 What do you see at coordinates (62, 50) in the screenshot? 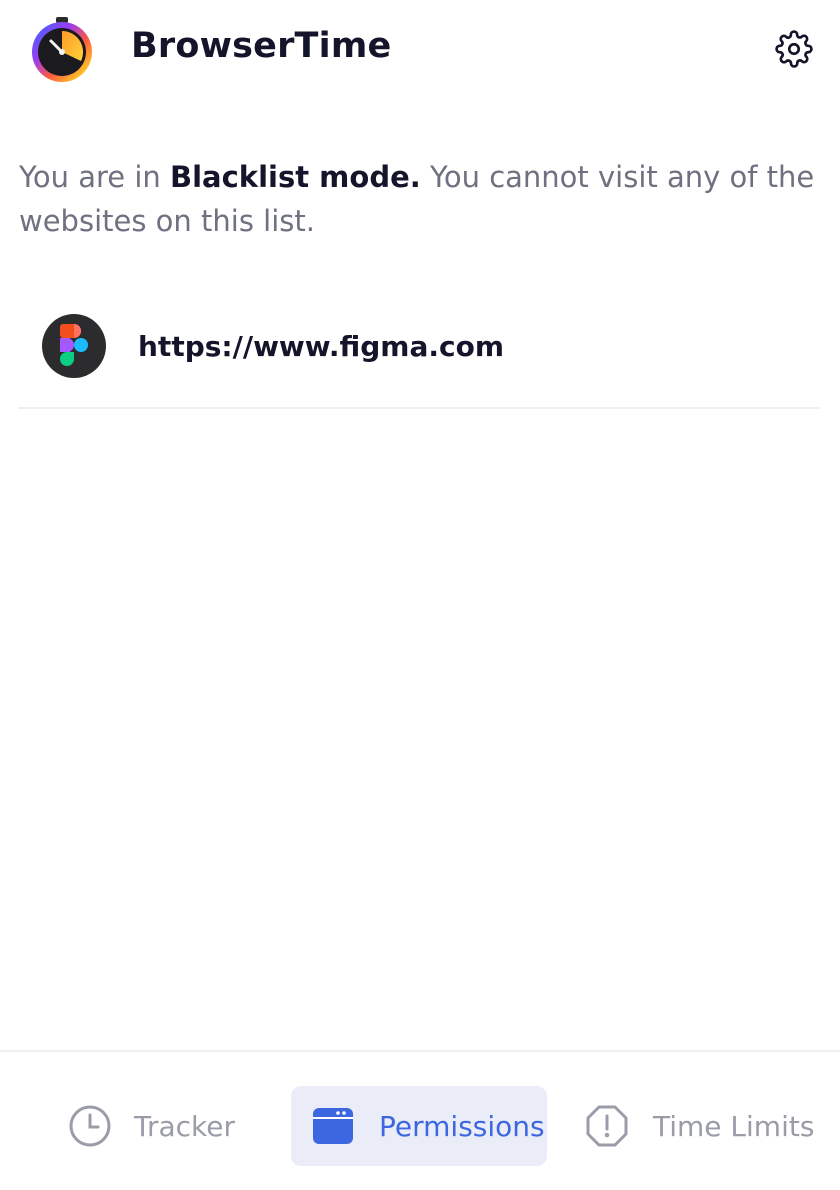
I see `stopwatch-logo-icon` at bounding box center [62, 50].